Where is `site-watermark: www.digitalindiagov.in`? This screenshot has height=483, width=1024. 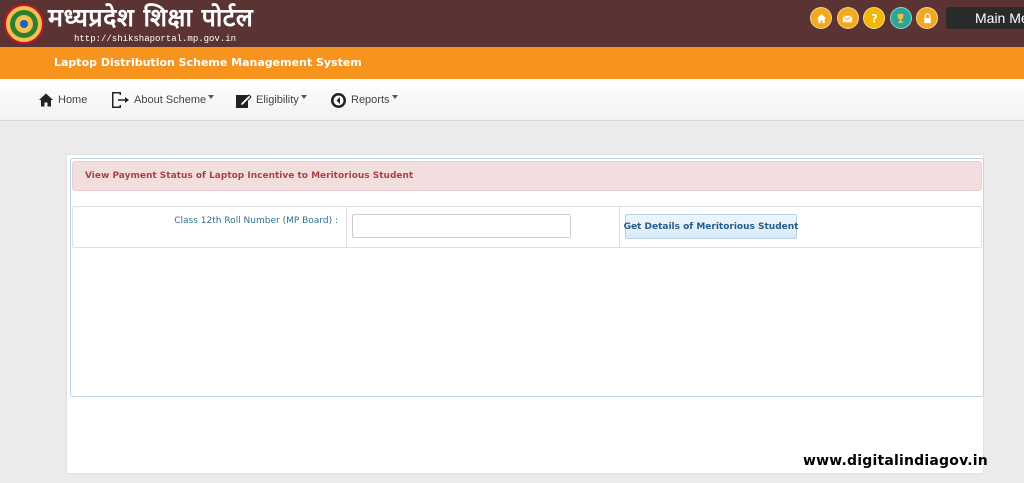 site-watermark: www.digitalindiagov.in is located at coordinates (895, 461).